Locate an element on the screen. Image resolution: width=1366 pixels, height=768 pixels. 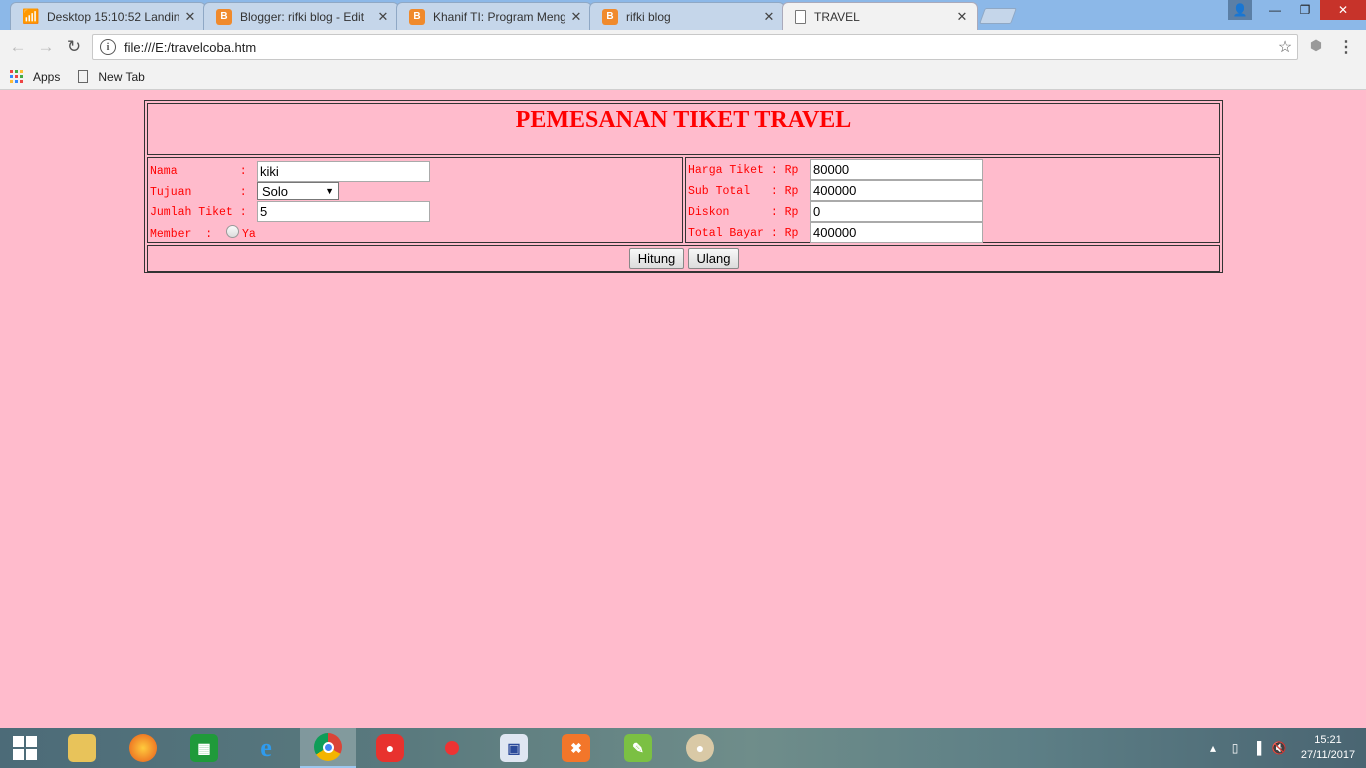
maps-icon is located at coordinates (452, 748).